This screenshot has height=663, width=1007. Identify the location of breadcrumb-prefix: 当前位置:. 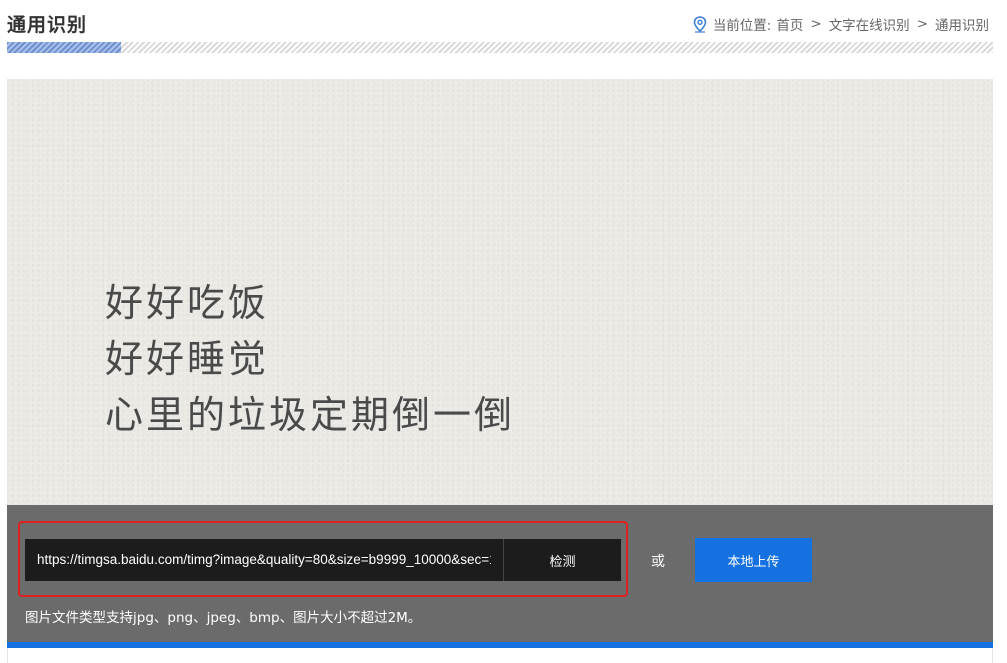
(742, 26).